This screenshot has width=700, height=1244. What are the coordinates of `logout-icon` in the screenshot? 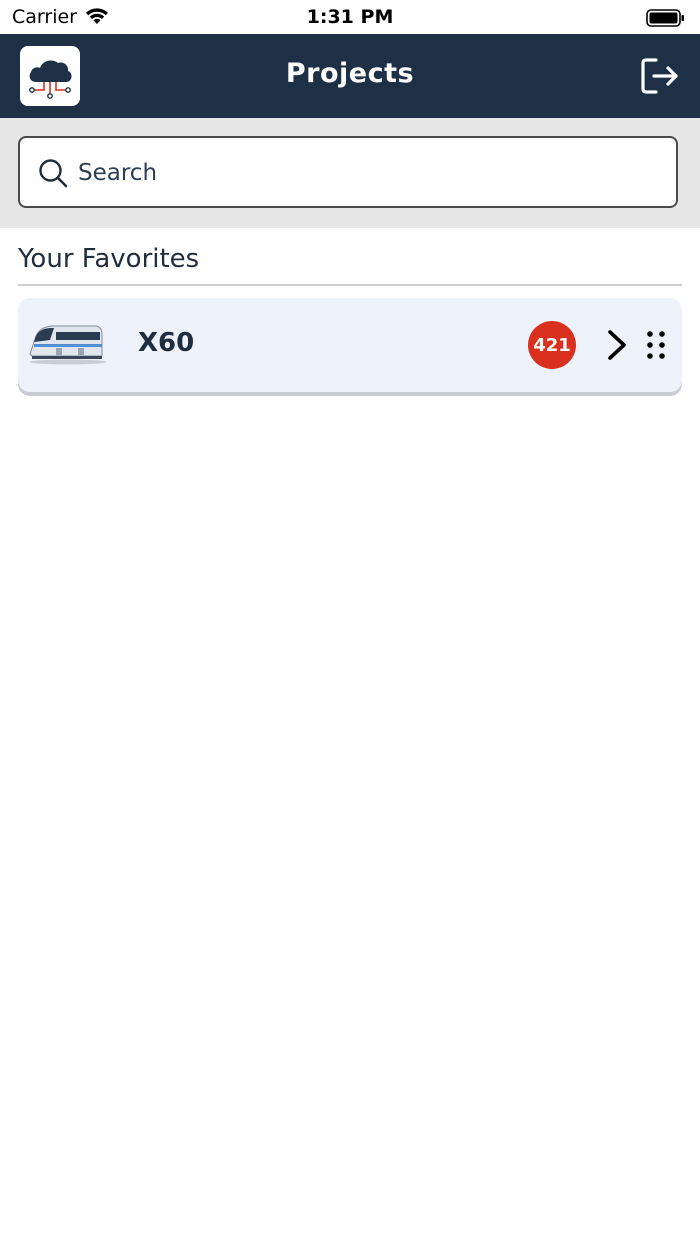 It's located at (659, 76).